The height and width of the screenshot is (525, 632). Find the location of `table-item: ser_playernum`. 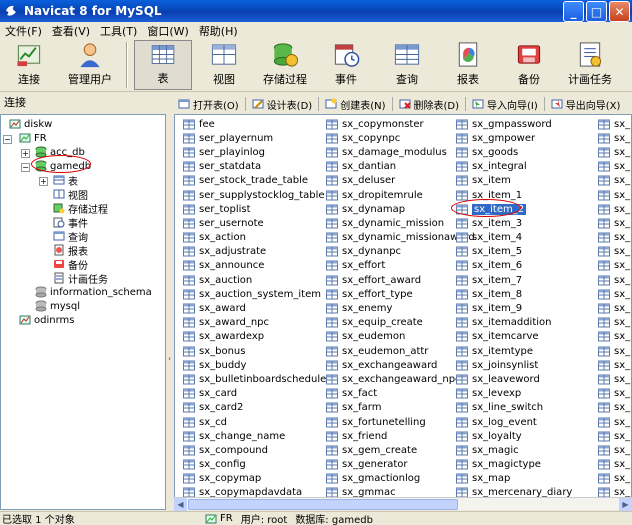

table-item: ser_playernum is located at coordinates (254, 138).